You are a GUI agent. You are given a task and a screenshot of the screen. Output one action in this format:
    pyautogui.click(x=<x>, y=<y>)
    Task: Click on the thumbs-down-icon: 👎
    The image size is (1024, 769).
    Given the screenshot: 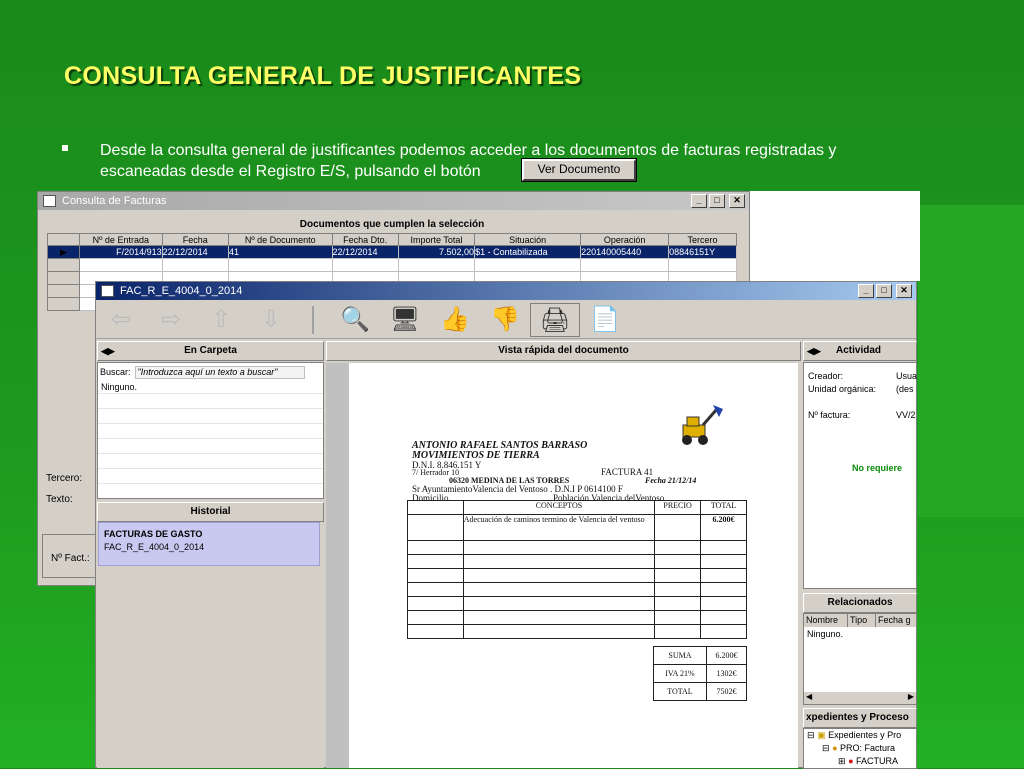 What is the action you would take?
    pyautogui.click(x=505, y=320)
    